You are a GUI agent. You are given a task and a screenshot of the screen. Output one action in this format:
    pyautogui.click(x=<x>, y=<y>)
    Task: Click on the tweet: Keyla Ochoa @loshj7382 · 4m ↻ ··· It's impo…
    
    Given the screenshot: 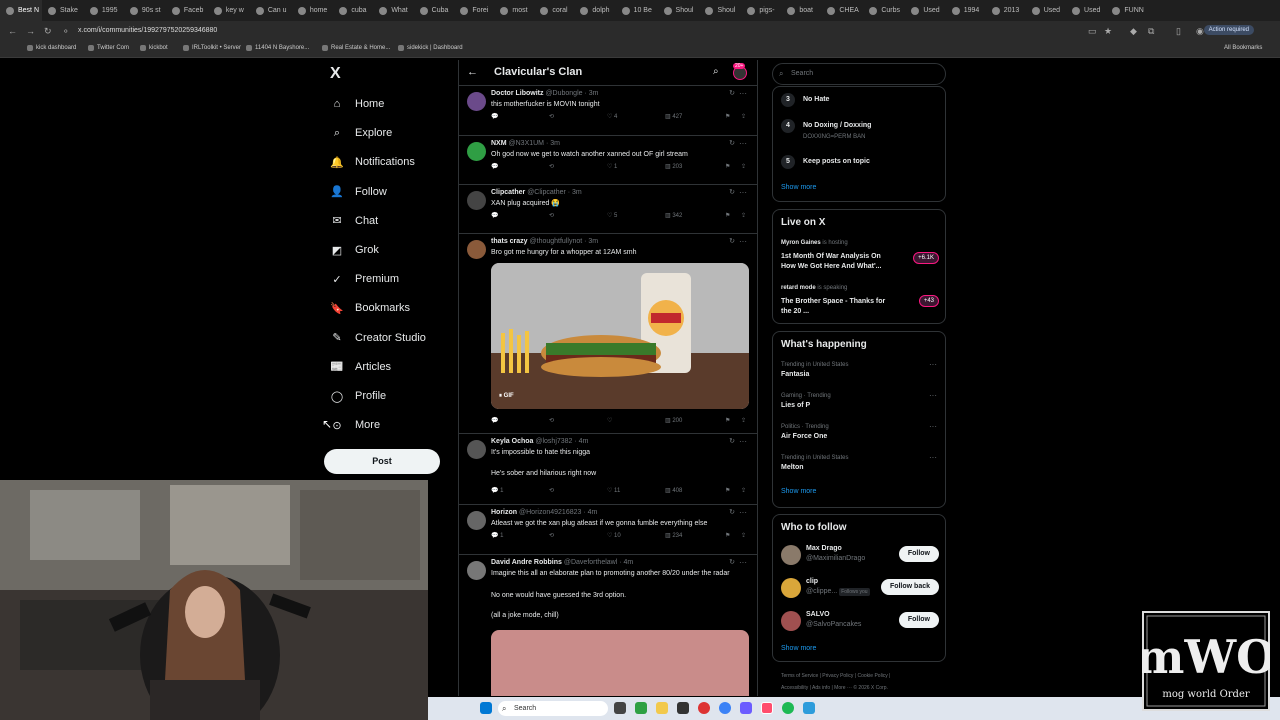 What is the action you would take?
    pyautogui.click(x=608, y=468)
    